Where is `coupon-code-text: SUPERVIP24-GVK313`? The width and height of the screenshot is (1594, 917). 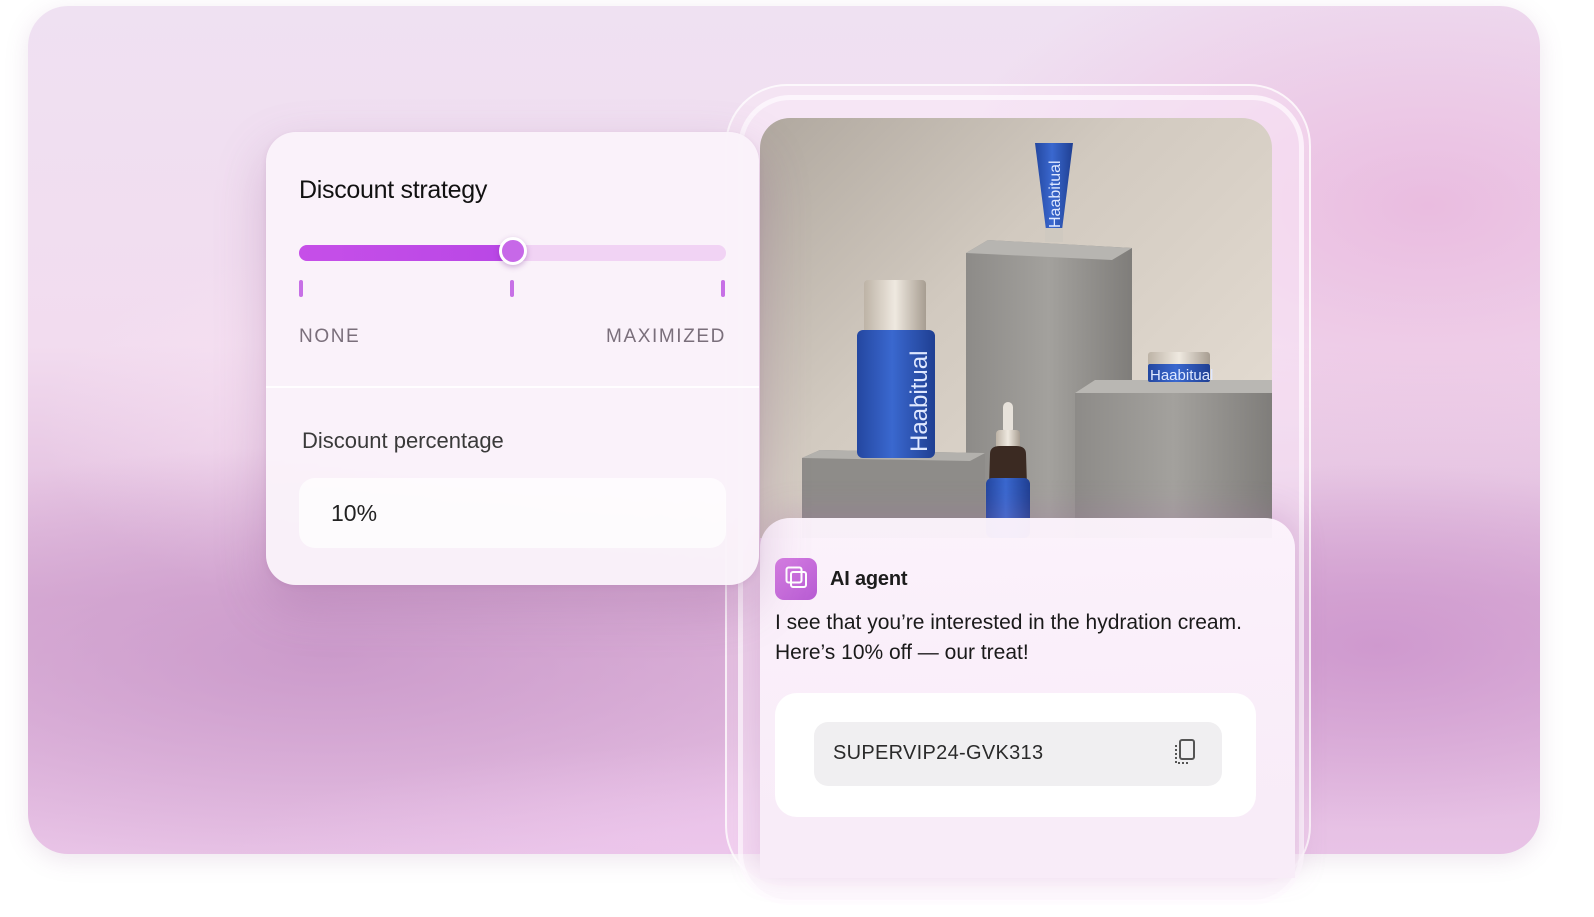 coupon-code-text: SUPERVIP24-GVK313 is located at coordinates (938, 753).